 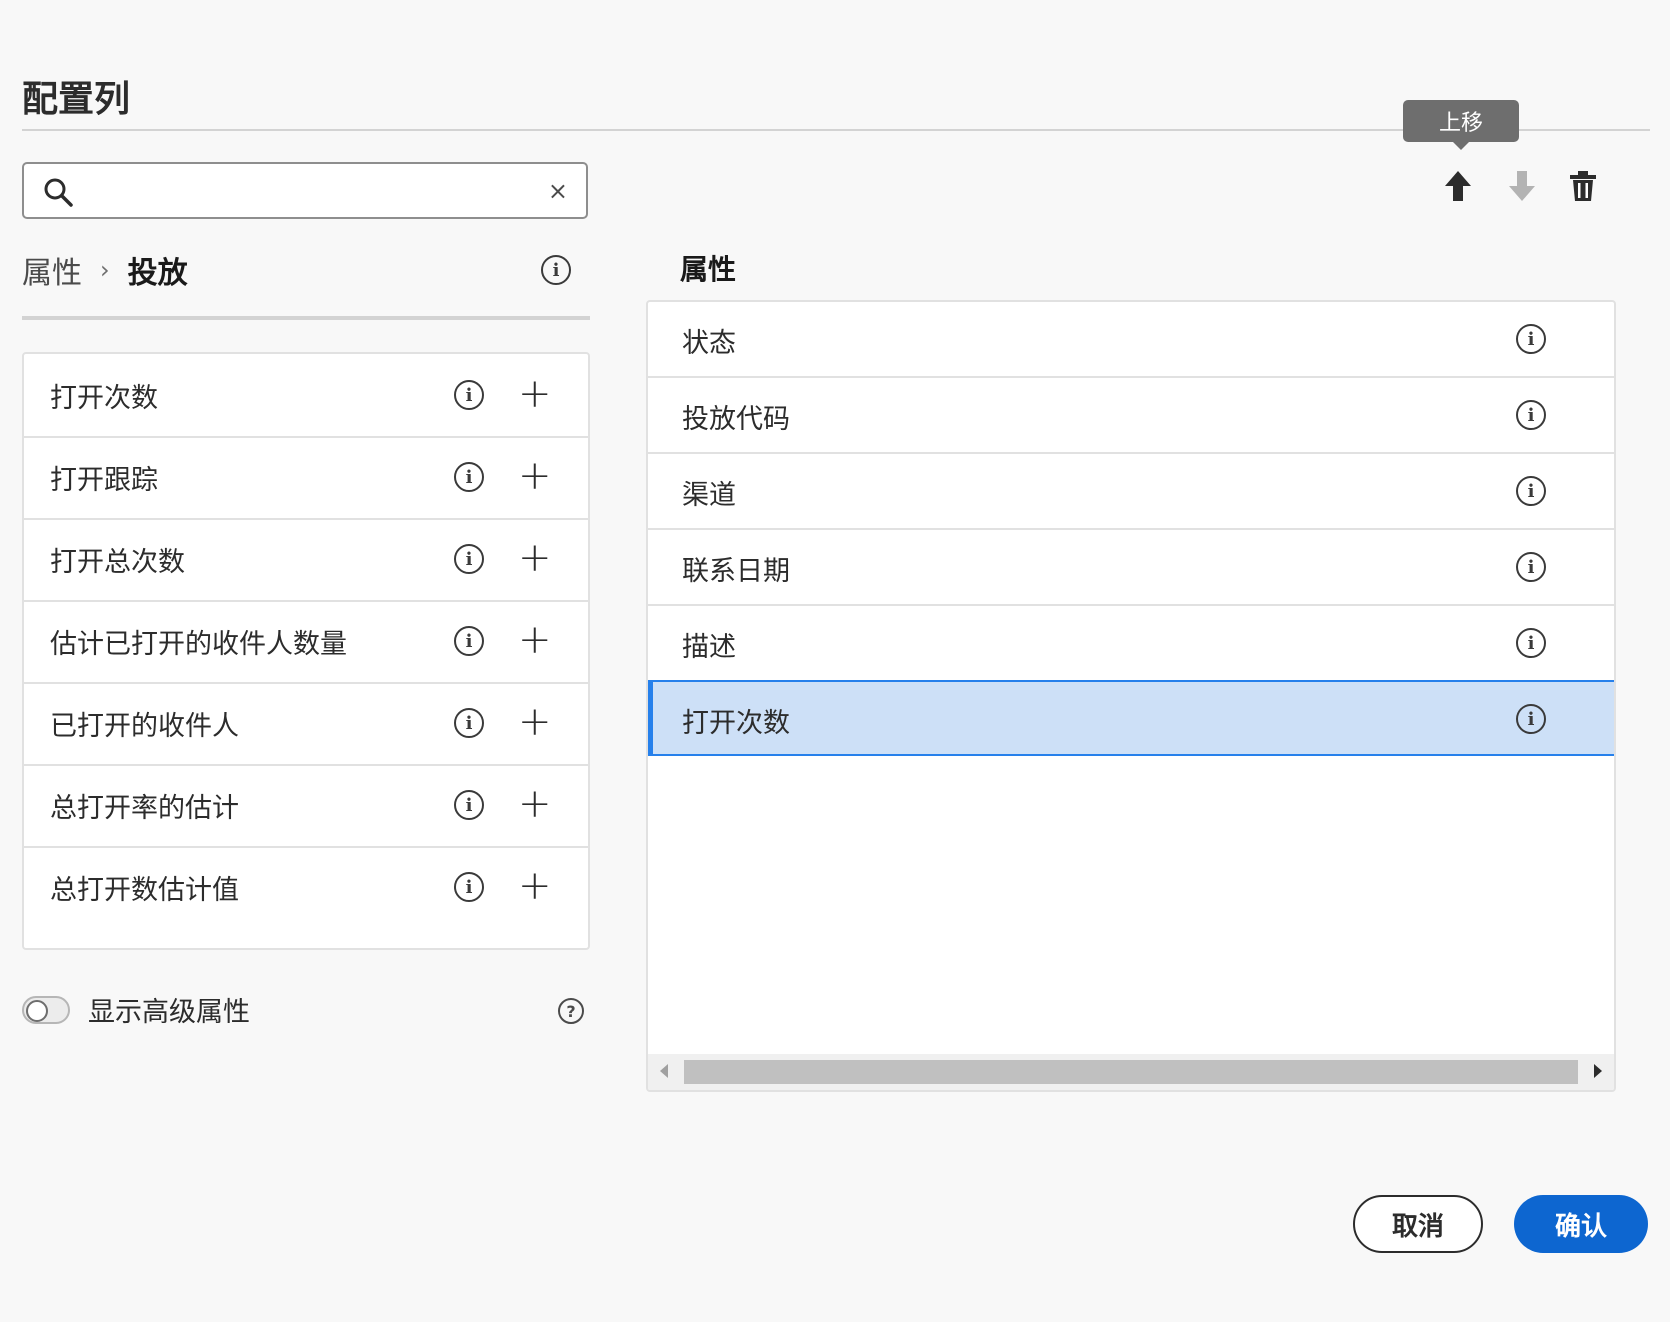 What do you see at coordinates (664, 1071) in the screenshot?
I see `scroll-left-icon` at bounding box center [664, 1071].